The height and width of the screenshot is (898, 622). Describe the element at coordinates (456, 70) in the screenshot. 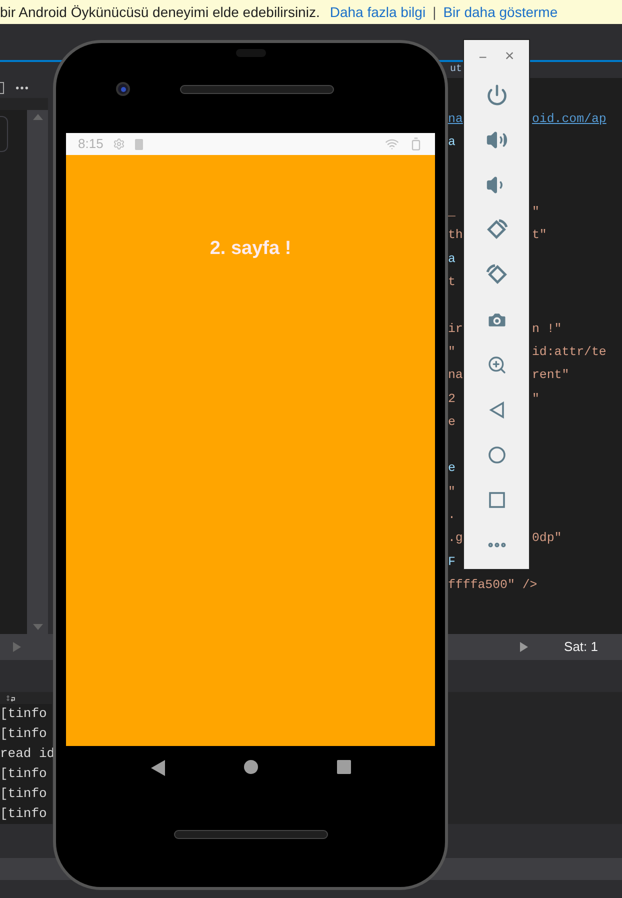

I see `tab-label: ut` at that location.